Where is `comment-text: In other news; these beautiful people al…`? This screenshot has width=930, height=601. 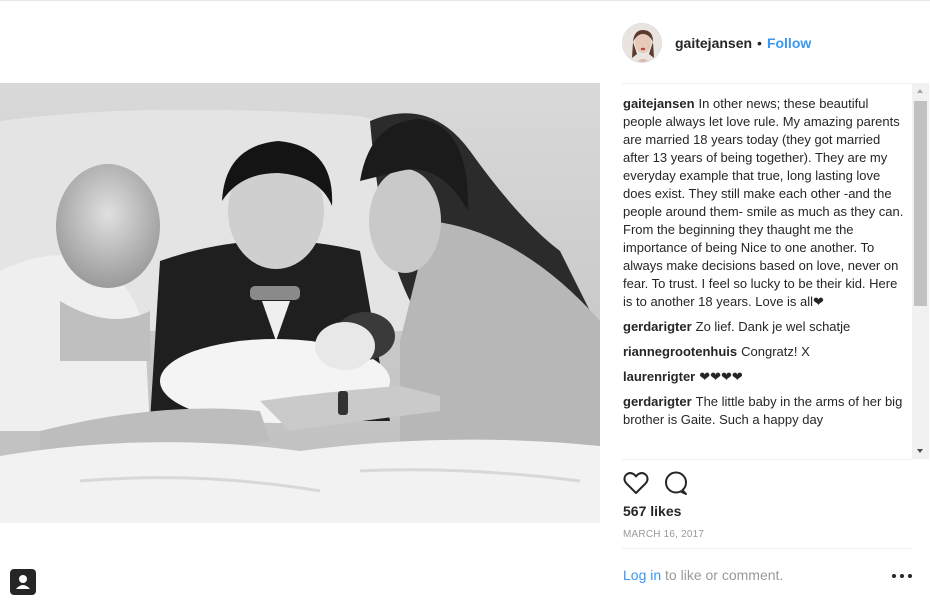
comment-text: In other news; these beautiful people al… is located at coordinates (763, 202).